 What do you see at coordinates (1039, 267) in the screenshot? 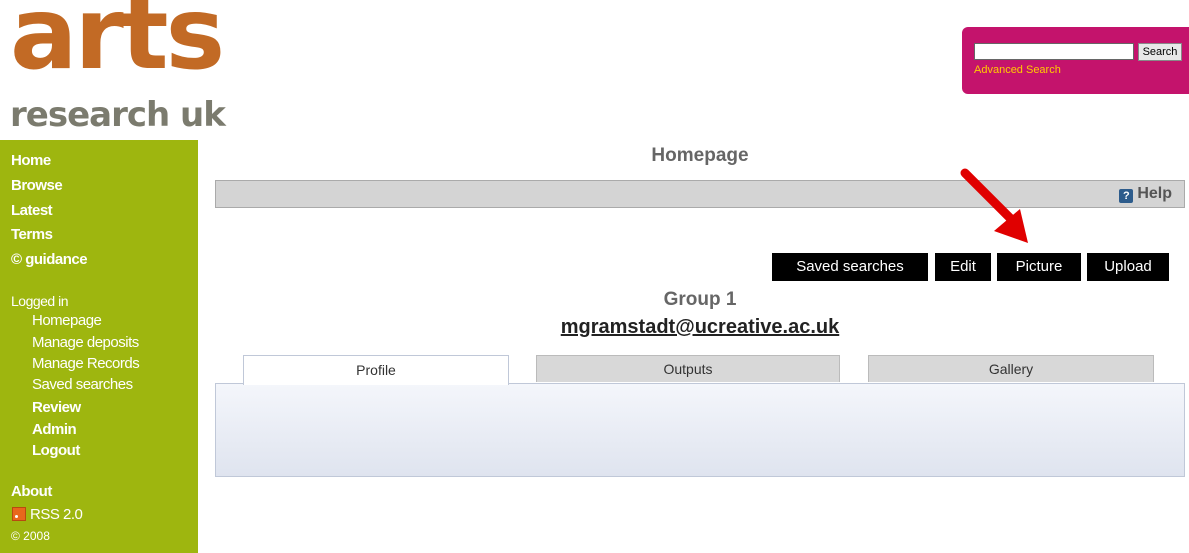
I see `picture-button: Picture` at bounding box center [1039, 267].